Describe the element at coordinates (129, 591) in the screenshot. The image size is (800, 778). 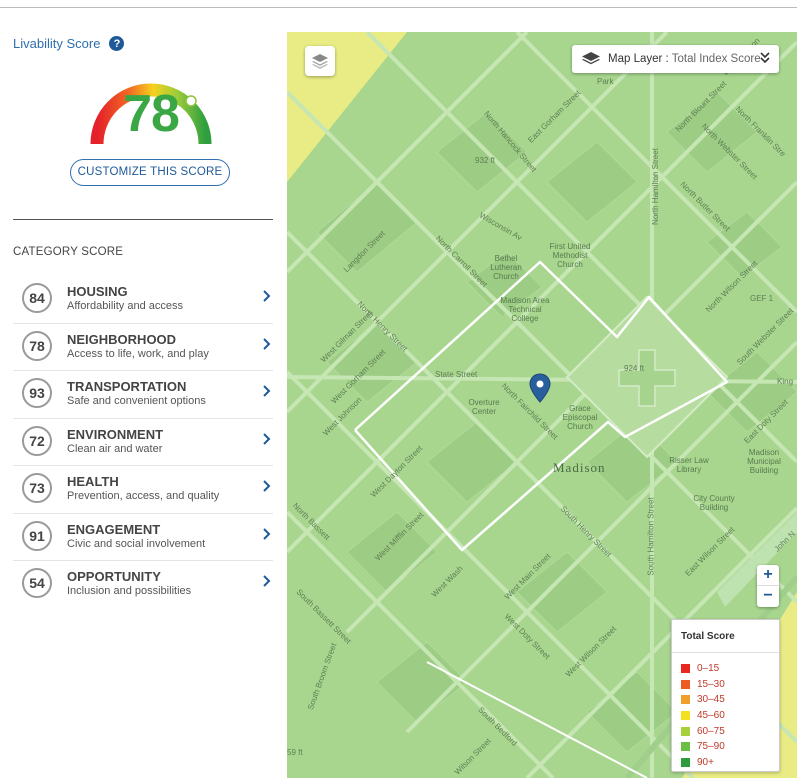
I see `category-description: Inclusion and possibilities` at that location.